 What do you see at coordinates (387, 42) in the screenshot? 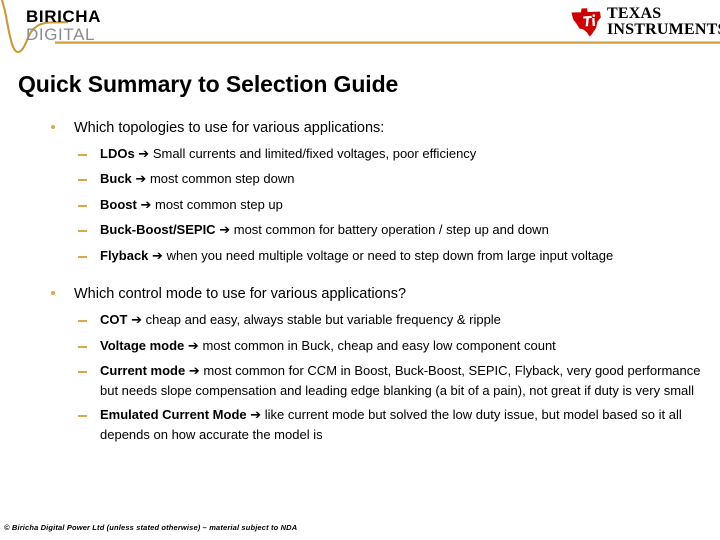
I see `header-gold-rule` at bounding box center [387, 42].